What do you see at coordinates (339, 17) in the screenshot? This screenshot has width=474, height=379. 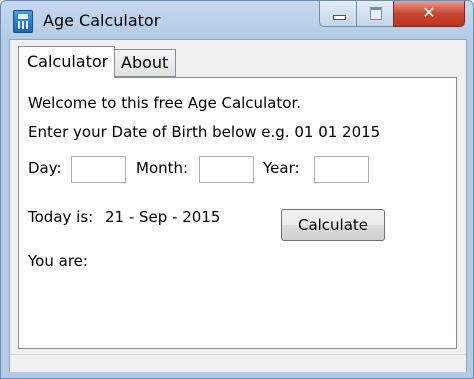 I see `minimize-icon` at bounding box center [339, 17].